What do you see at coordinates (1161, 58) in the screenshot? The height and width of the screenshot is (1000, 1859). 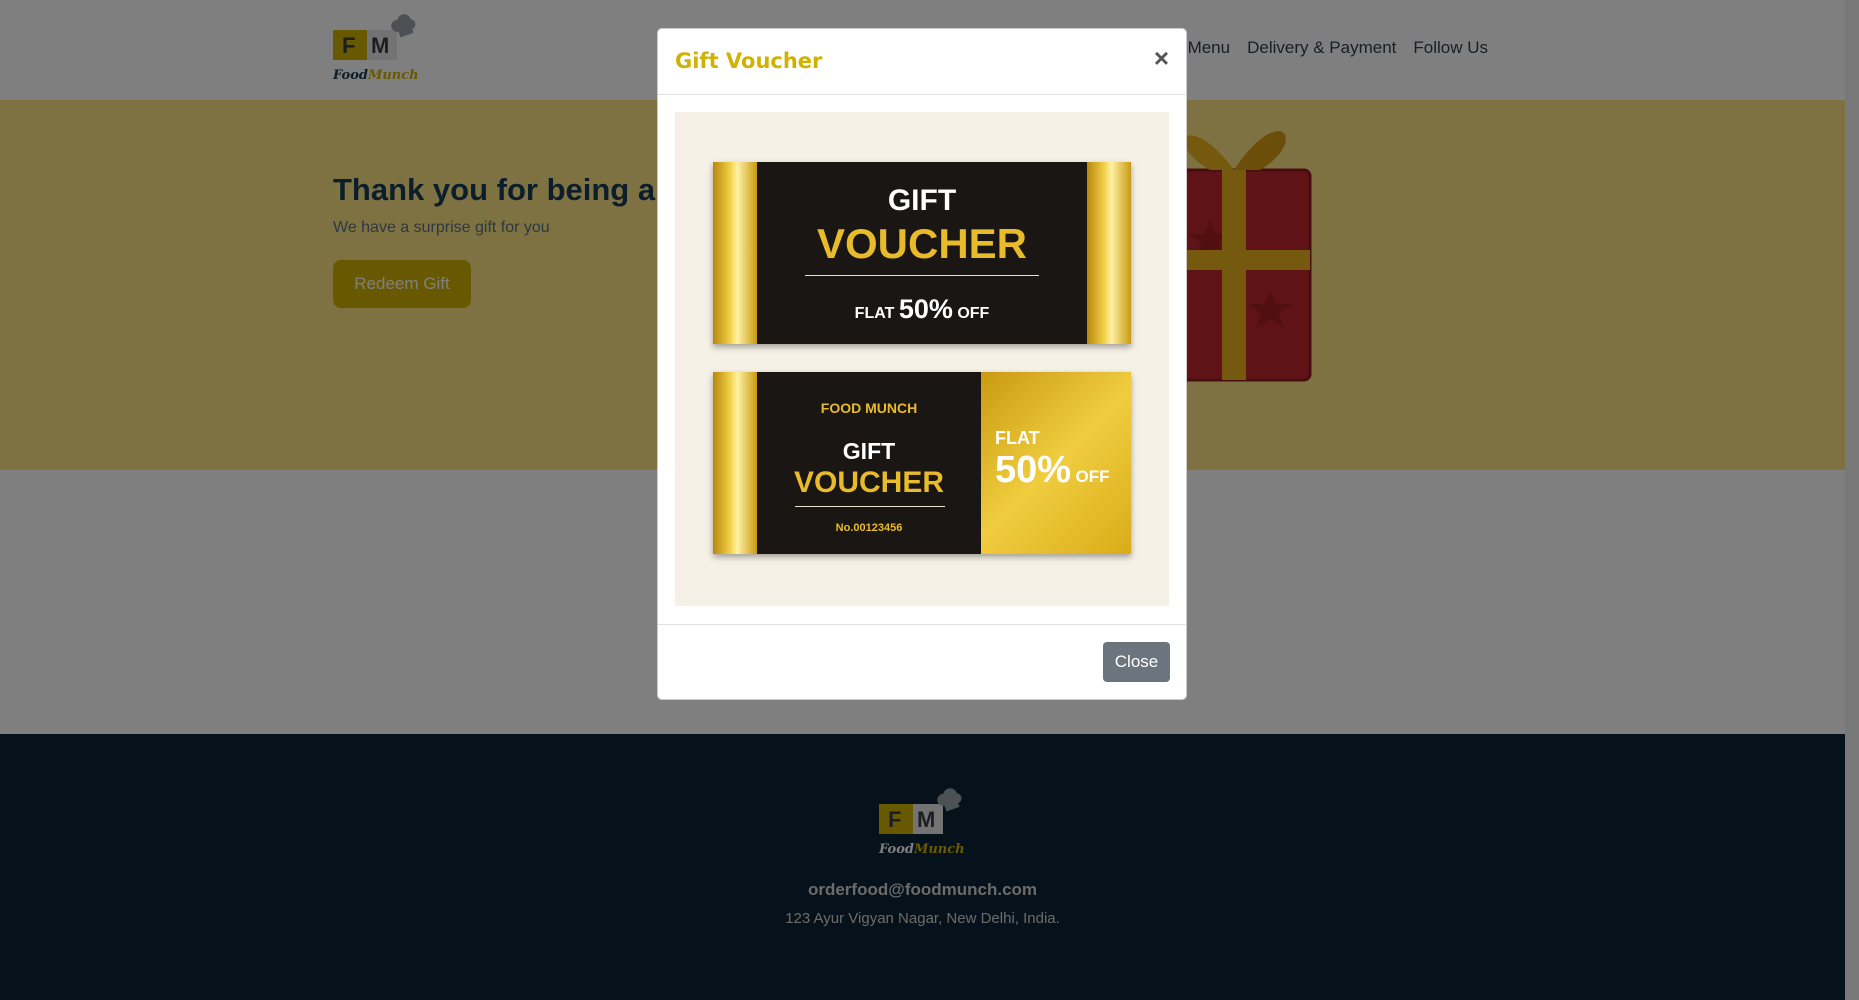 I see `close-icon: ×` at bounding box center [1161, 58].